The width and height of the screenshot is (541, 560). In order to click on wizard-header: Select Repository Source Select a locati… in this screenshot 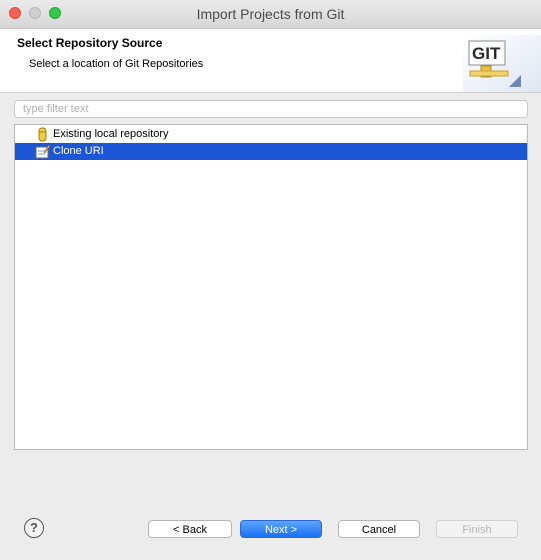, I will do `click(270, 61)`.